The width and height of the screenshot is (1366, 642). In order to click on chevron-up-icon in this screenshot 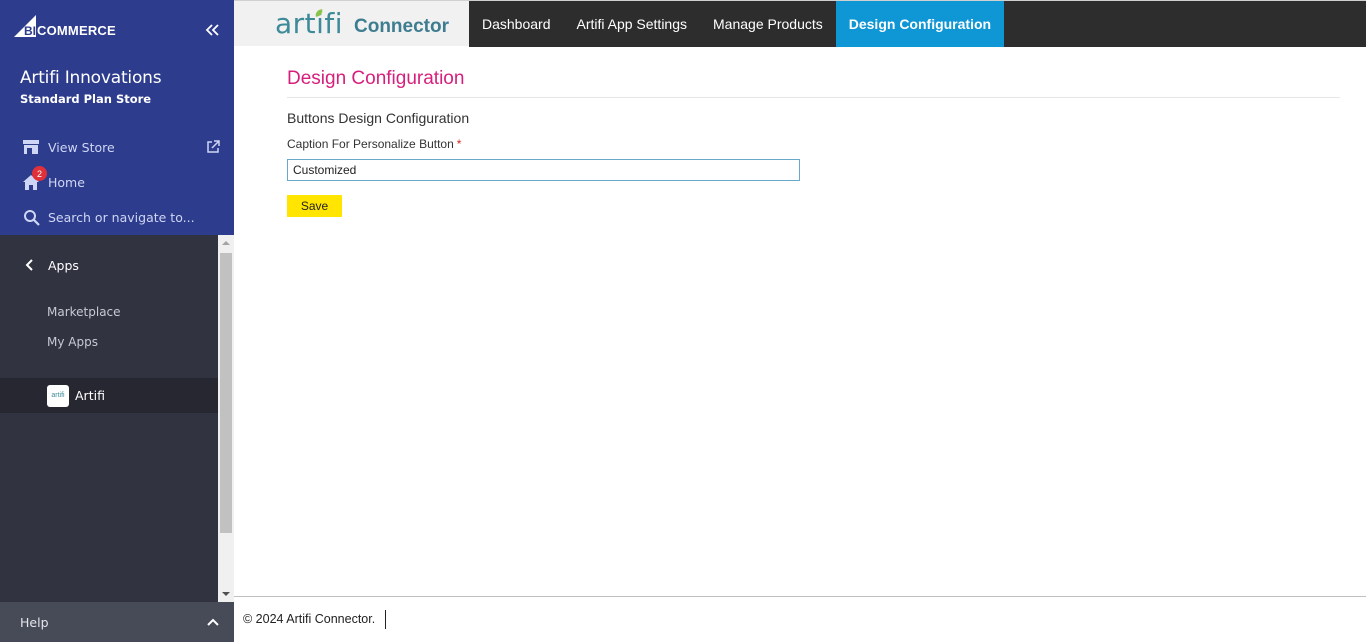, I will do `click(213, 622)`.